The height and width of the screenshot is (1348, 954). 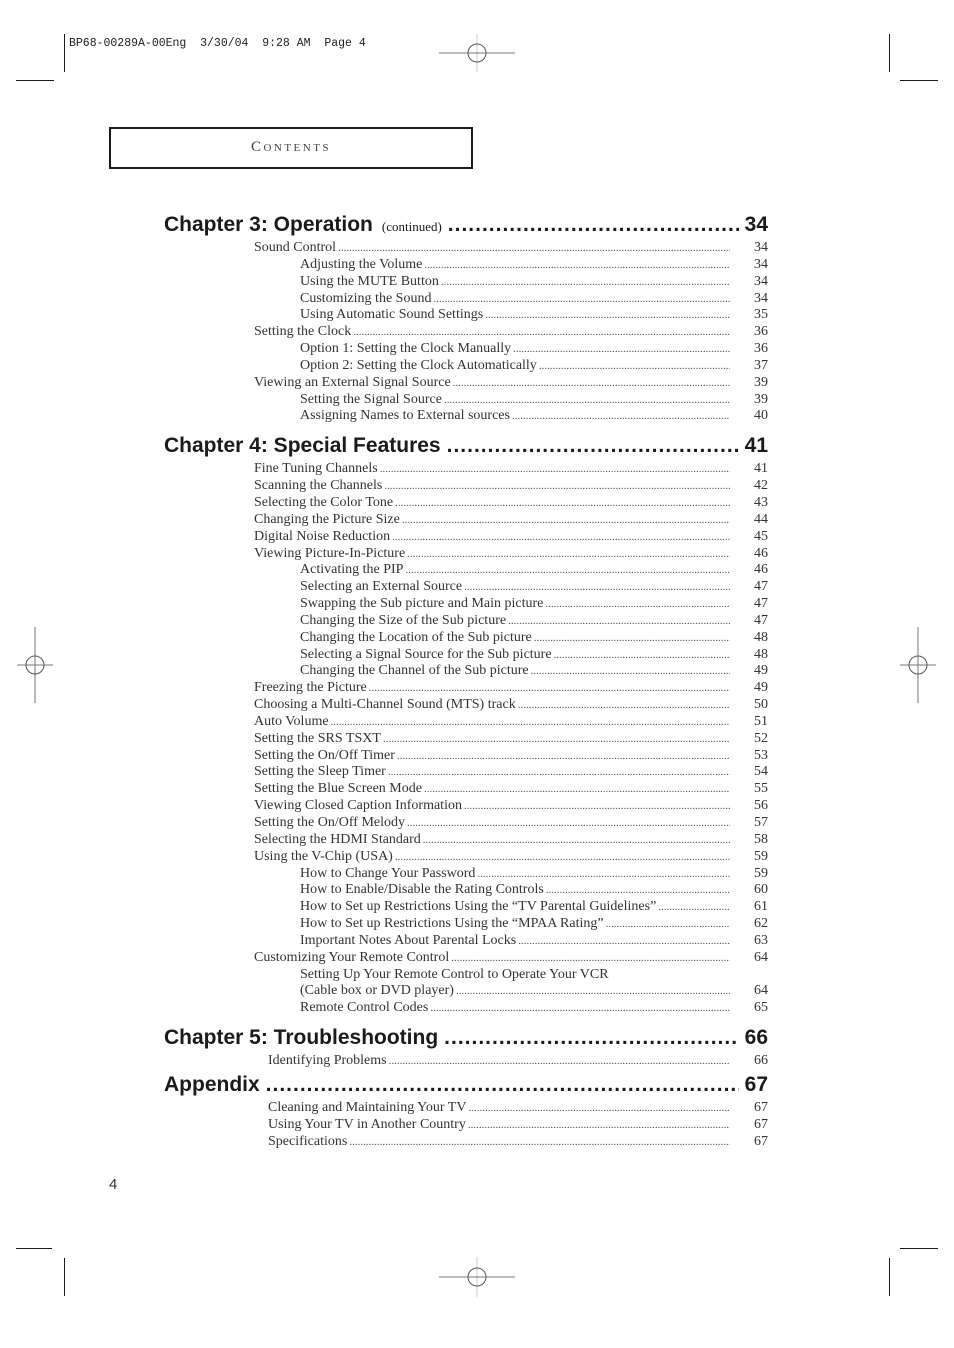 I want to click on toc-entry: Using Automatic Sound Settings 35, so click(x=466, y=315).